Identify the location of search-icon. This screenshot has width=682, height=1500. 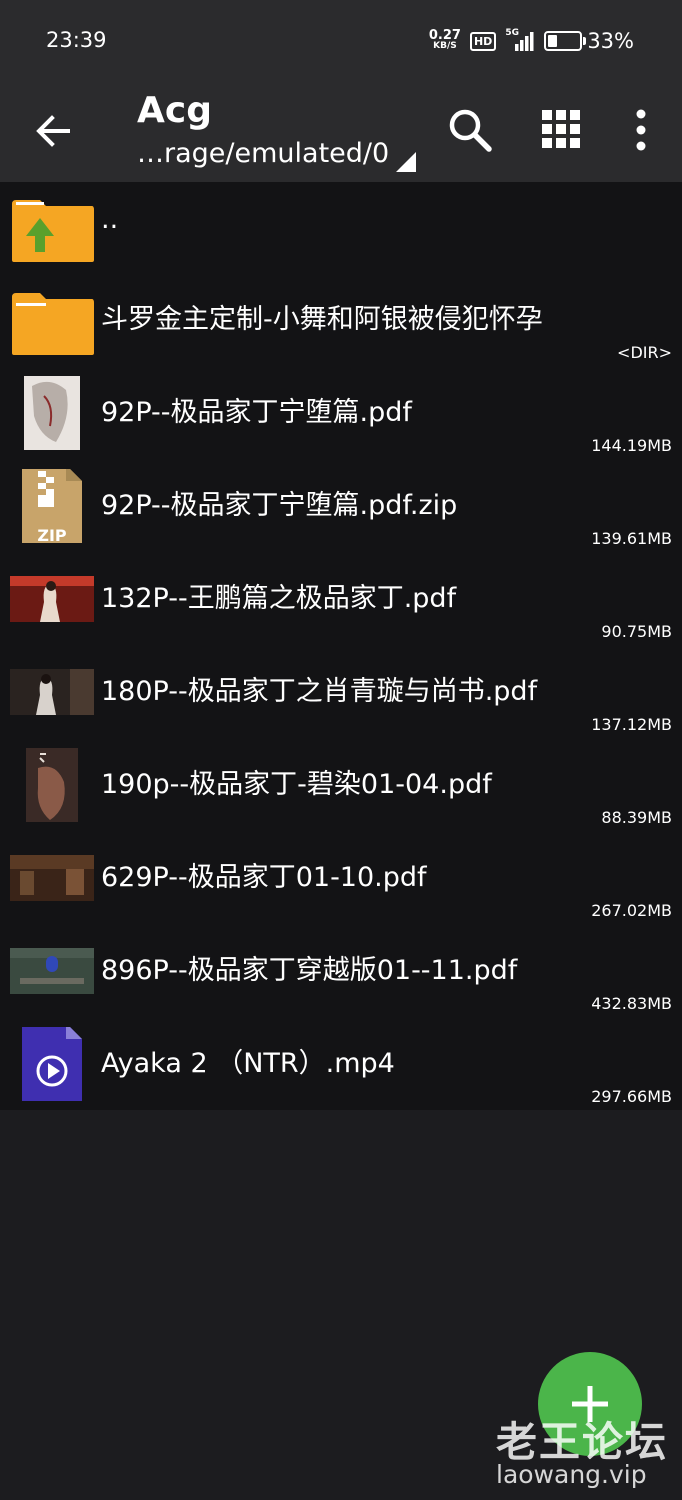
(470, 130).